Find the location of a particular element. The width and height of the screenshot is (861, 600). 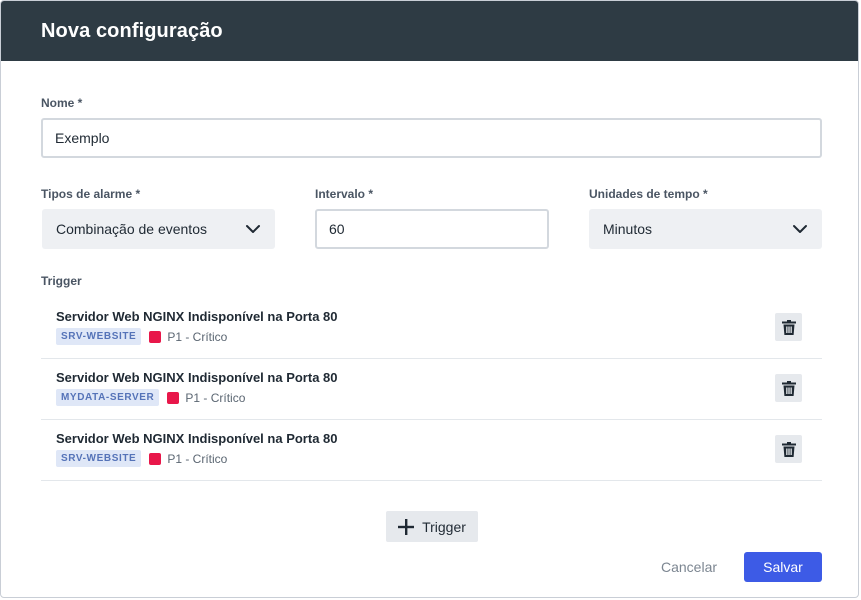

time-unit-select: Minutos is located at coordinates (705, 229).